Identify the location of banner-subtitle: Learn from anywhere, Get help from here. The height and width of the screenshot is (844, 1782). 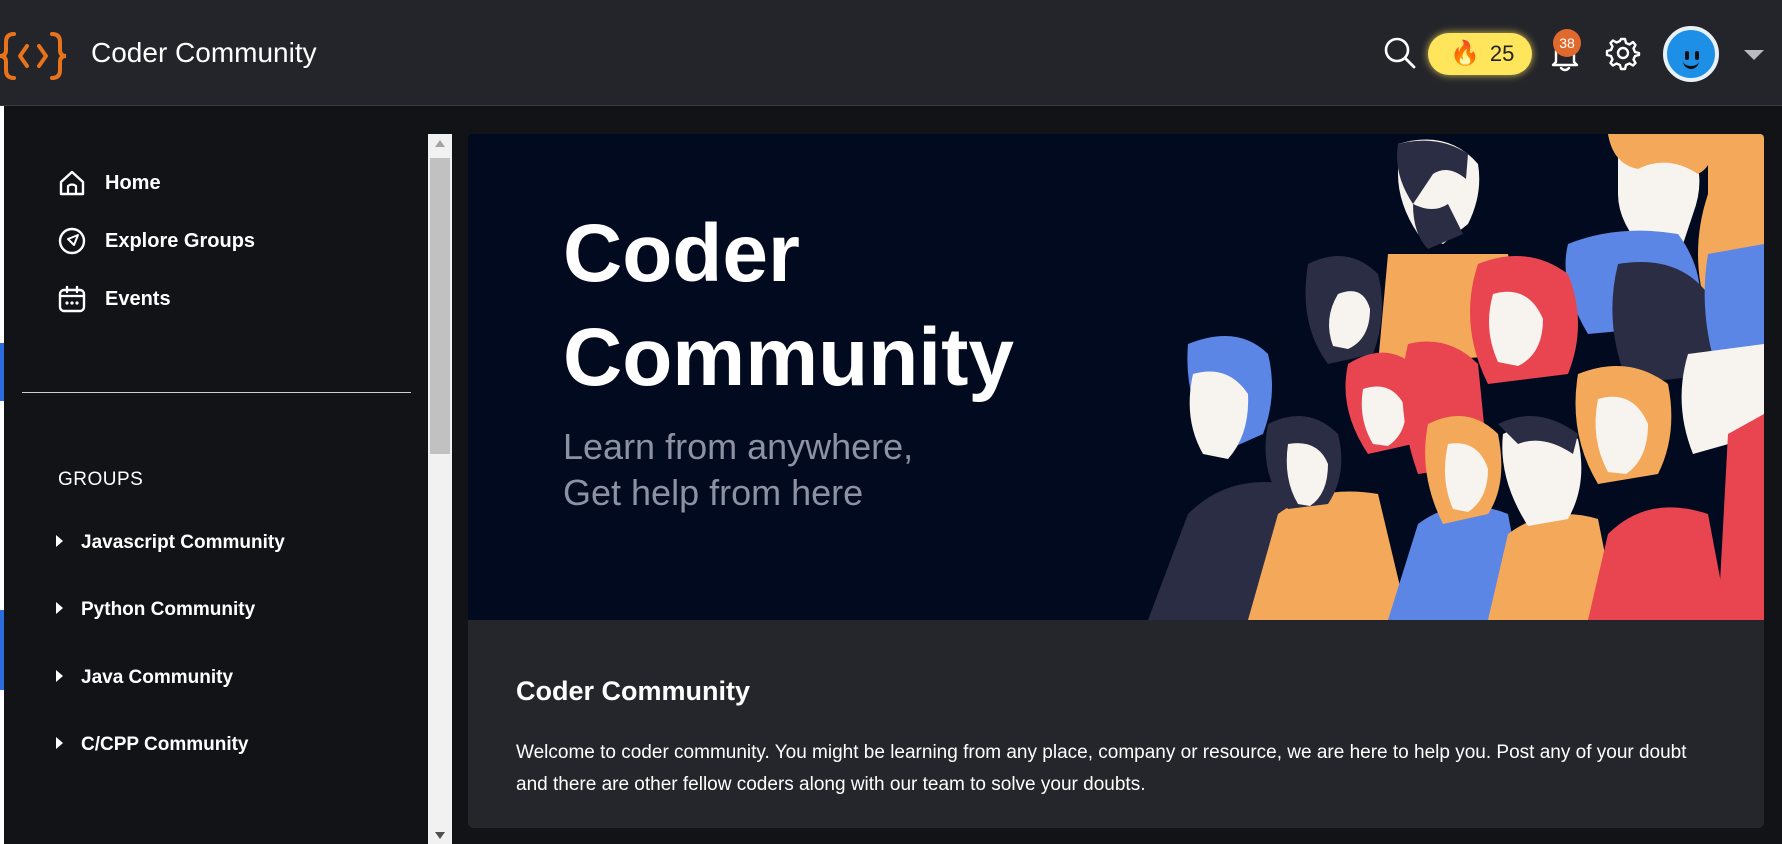
(738, 470).